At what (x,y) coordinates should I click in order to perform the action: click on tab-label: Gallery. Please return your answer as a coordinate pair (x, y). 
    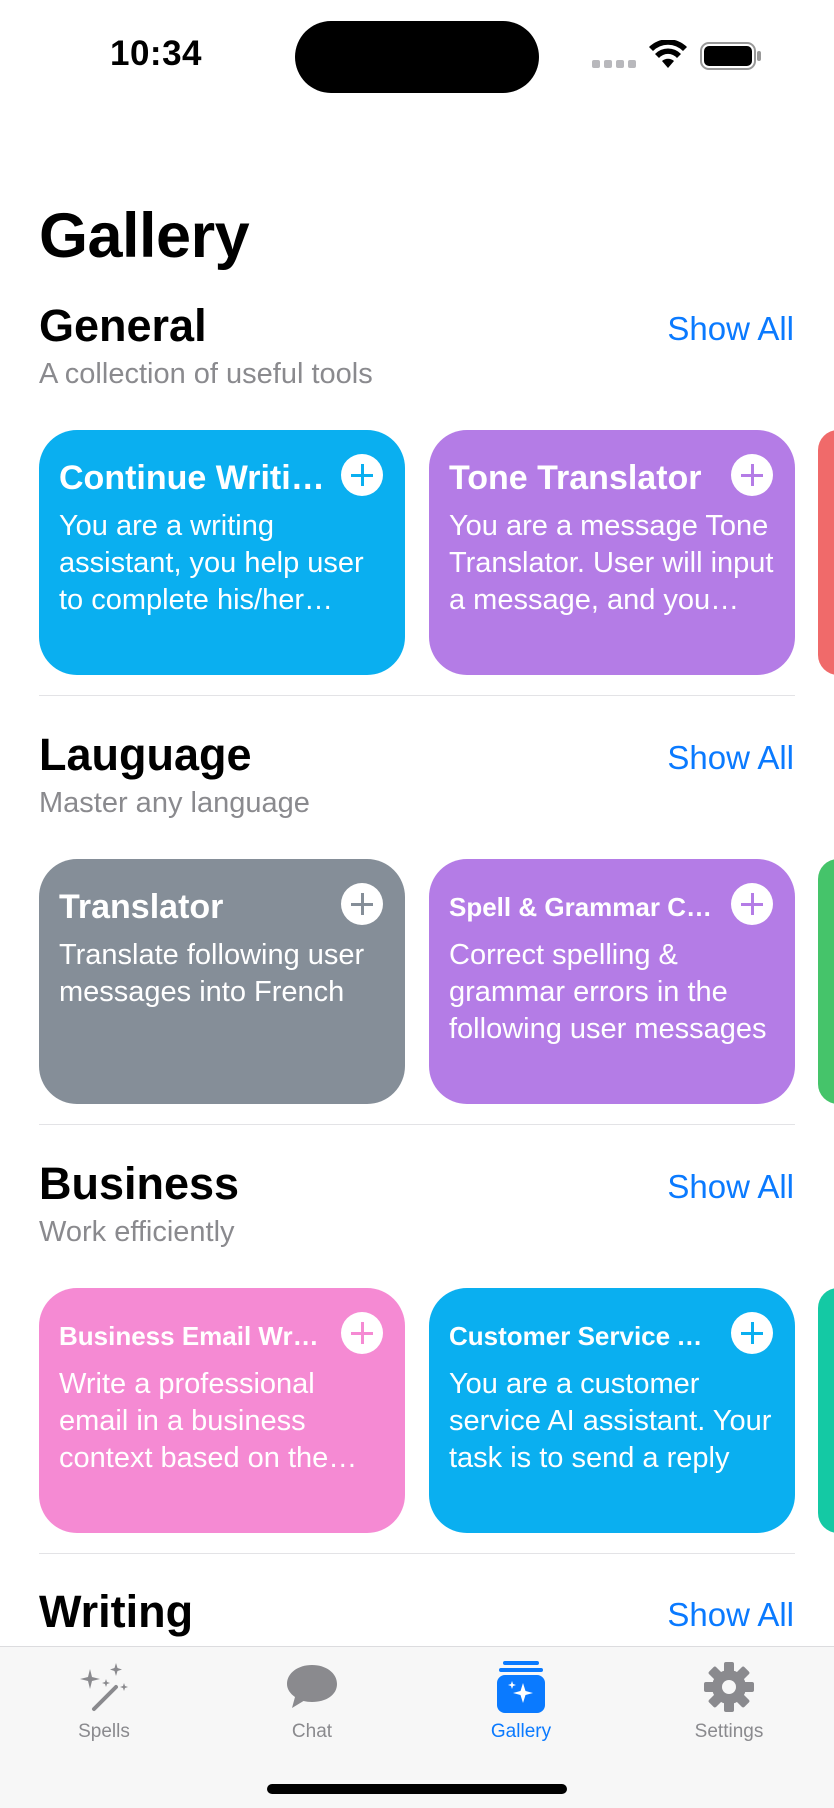
    Looking at the image, I should click on (521, 1731).